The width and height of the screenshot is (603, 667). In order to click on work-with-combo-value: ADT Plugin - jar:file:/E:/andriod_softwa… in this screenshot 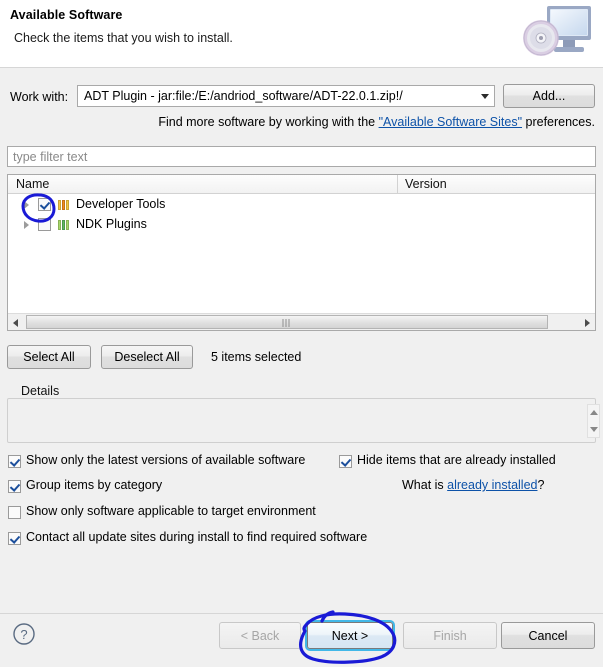, I will do `click(243, 96)`.